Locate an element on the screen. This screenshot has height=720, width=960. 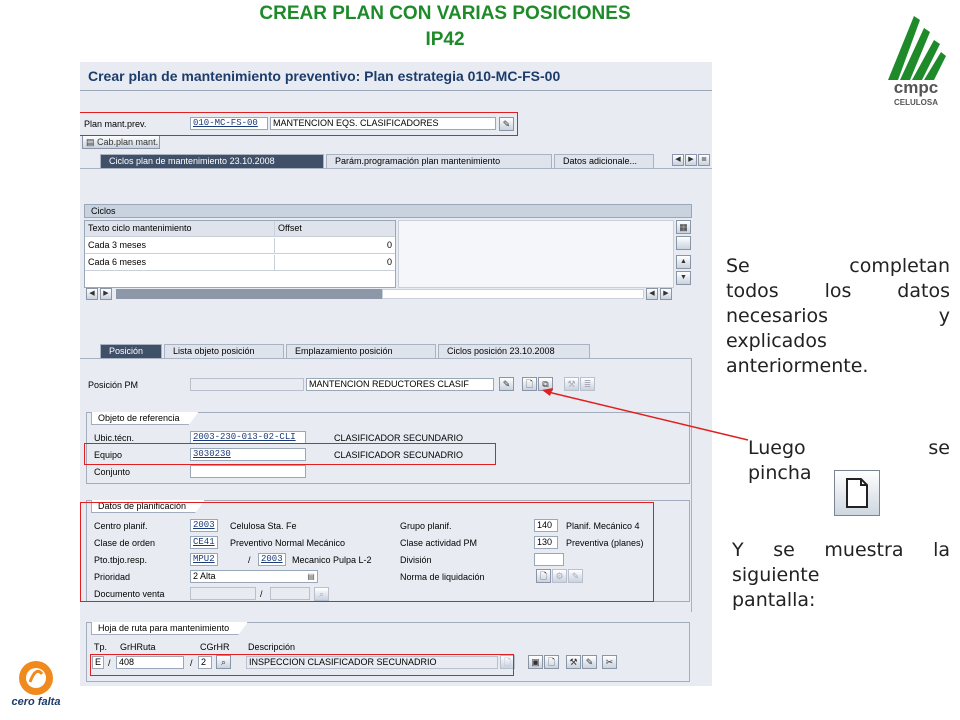
create-document-icon is located at coordinates (857, 493).